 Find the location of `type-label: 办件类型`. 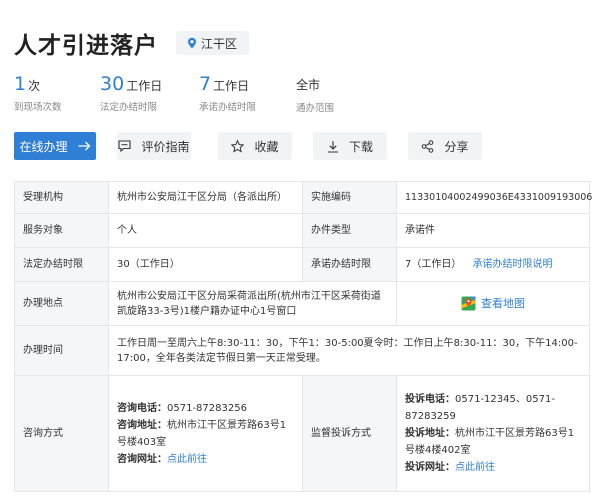

type-label: 办件类型 is located at coordinates (349, 230).